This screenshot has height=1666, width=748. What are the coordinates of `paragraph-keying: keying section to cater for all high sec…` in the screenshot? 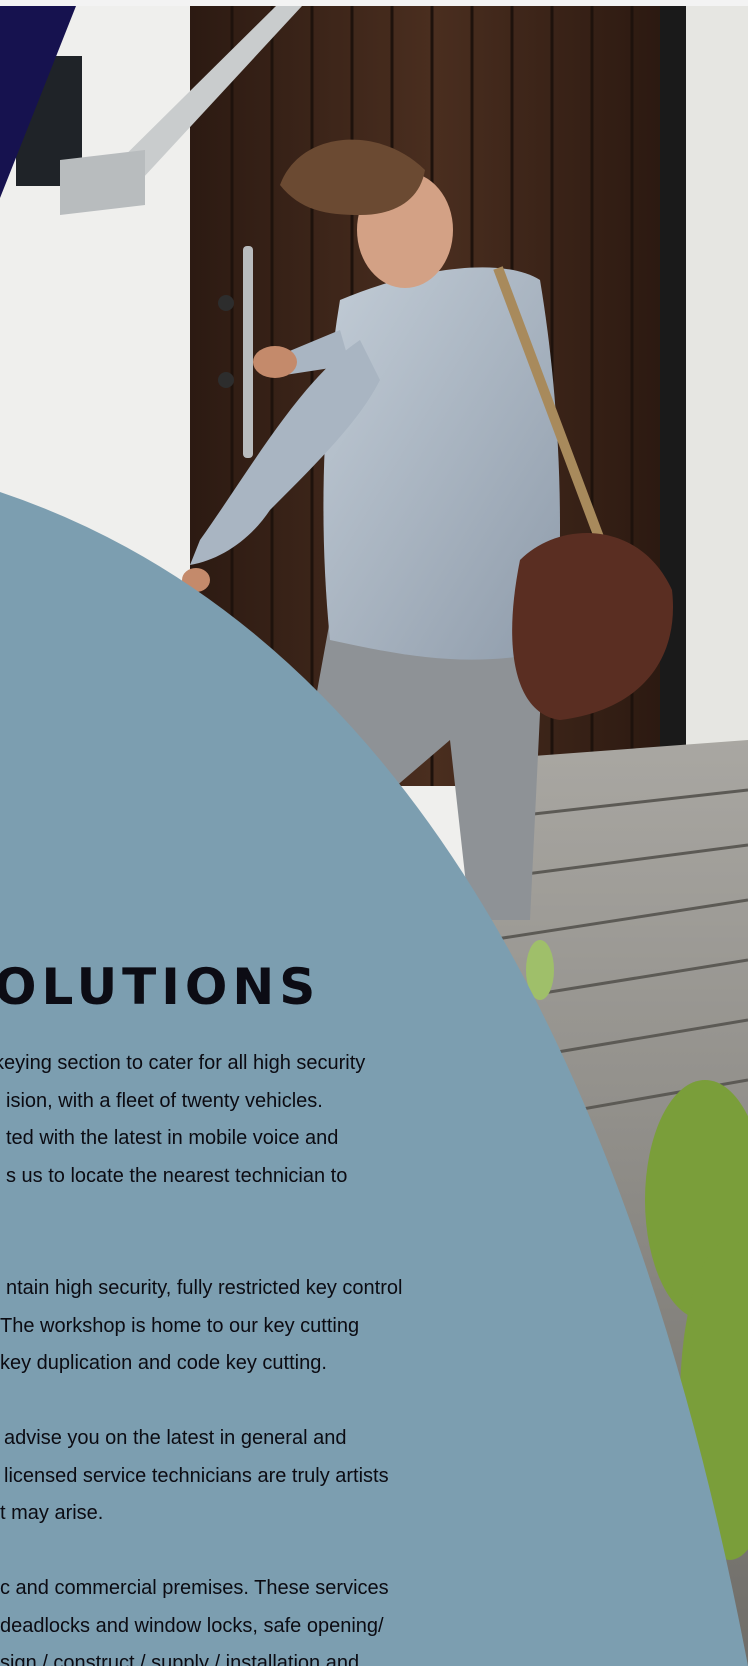 It's located at (182, 1120).